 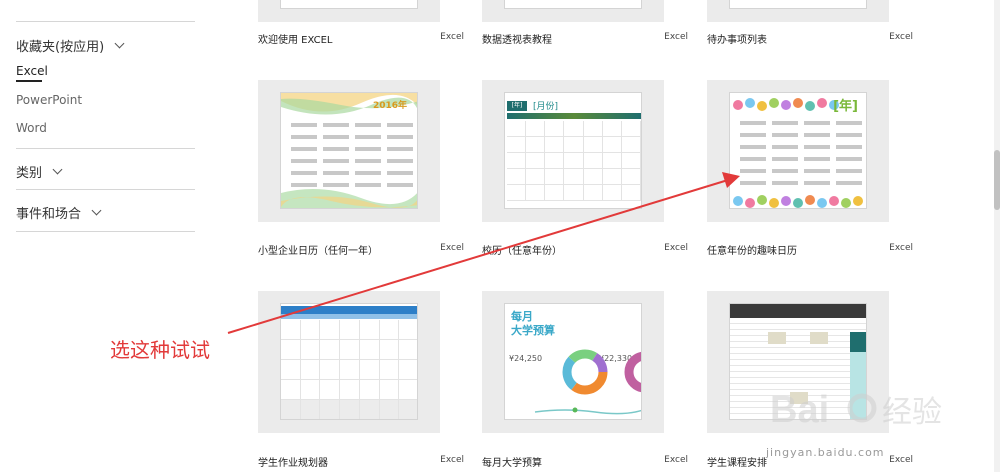 What do you see at coordinates (349, 11) in the screenshot?
I see `template-tile-welcome` at bounding box center [349, 11].